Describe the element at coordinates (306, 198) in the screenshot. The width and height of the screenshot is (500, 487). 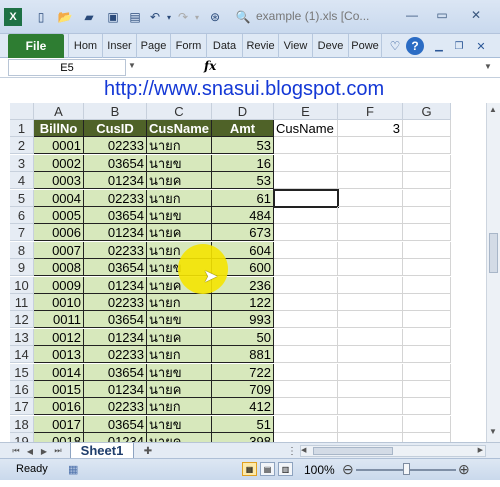
I see `active-cell-e5` at that location.